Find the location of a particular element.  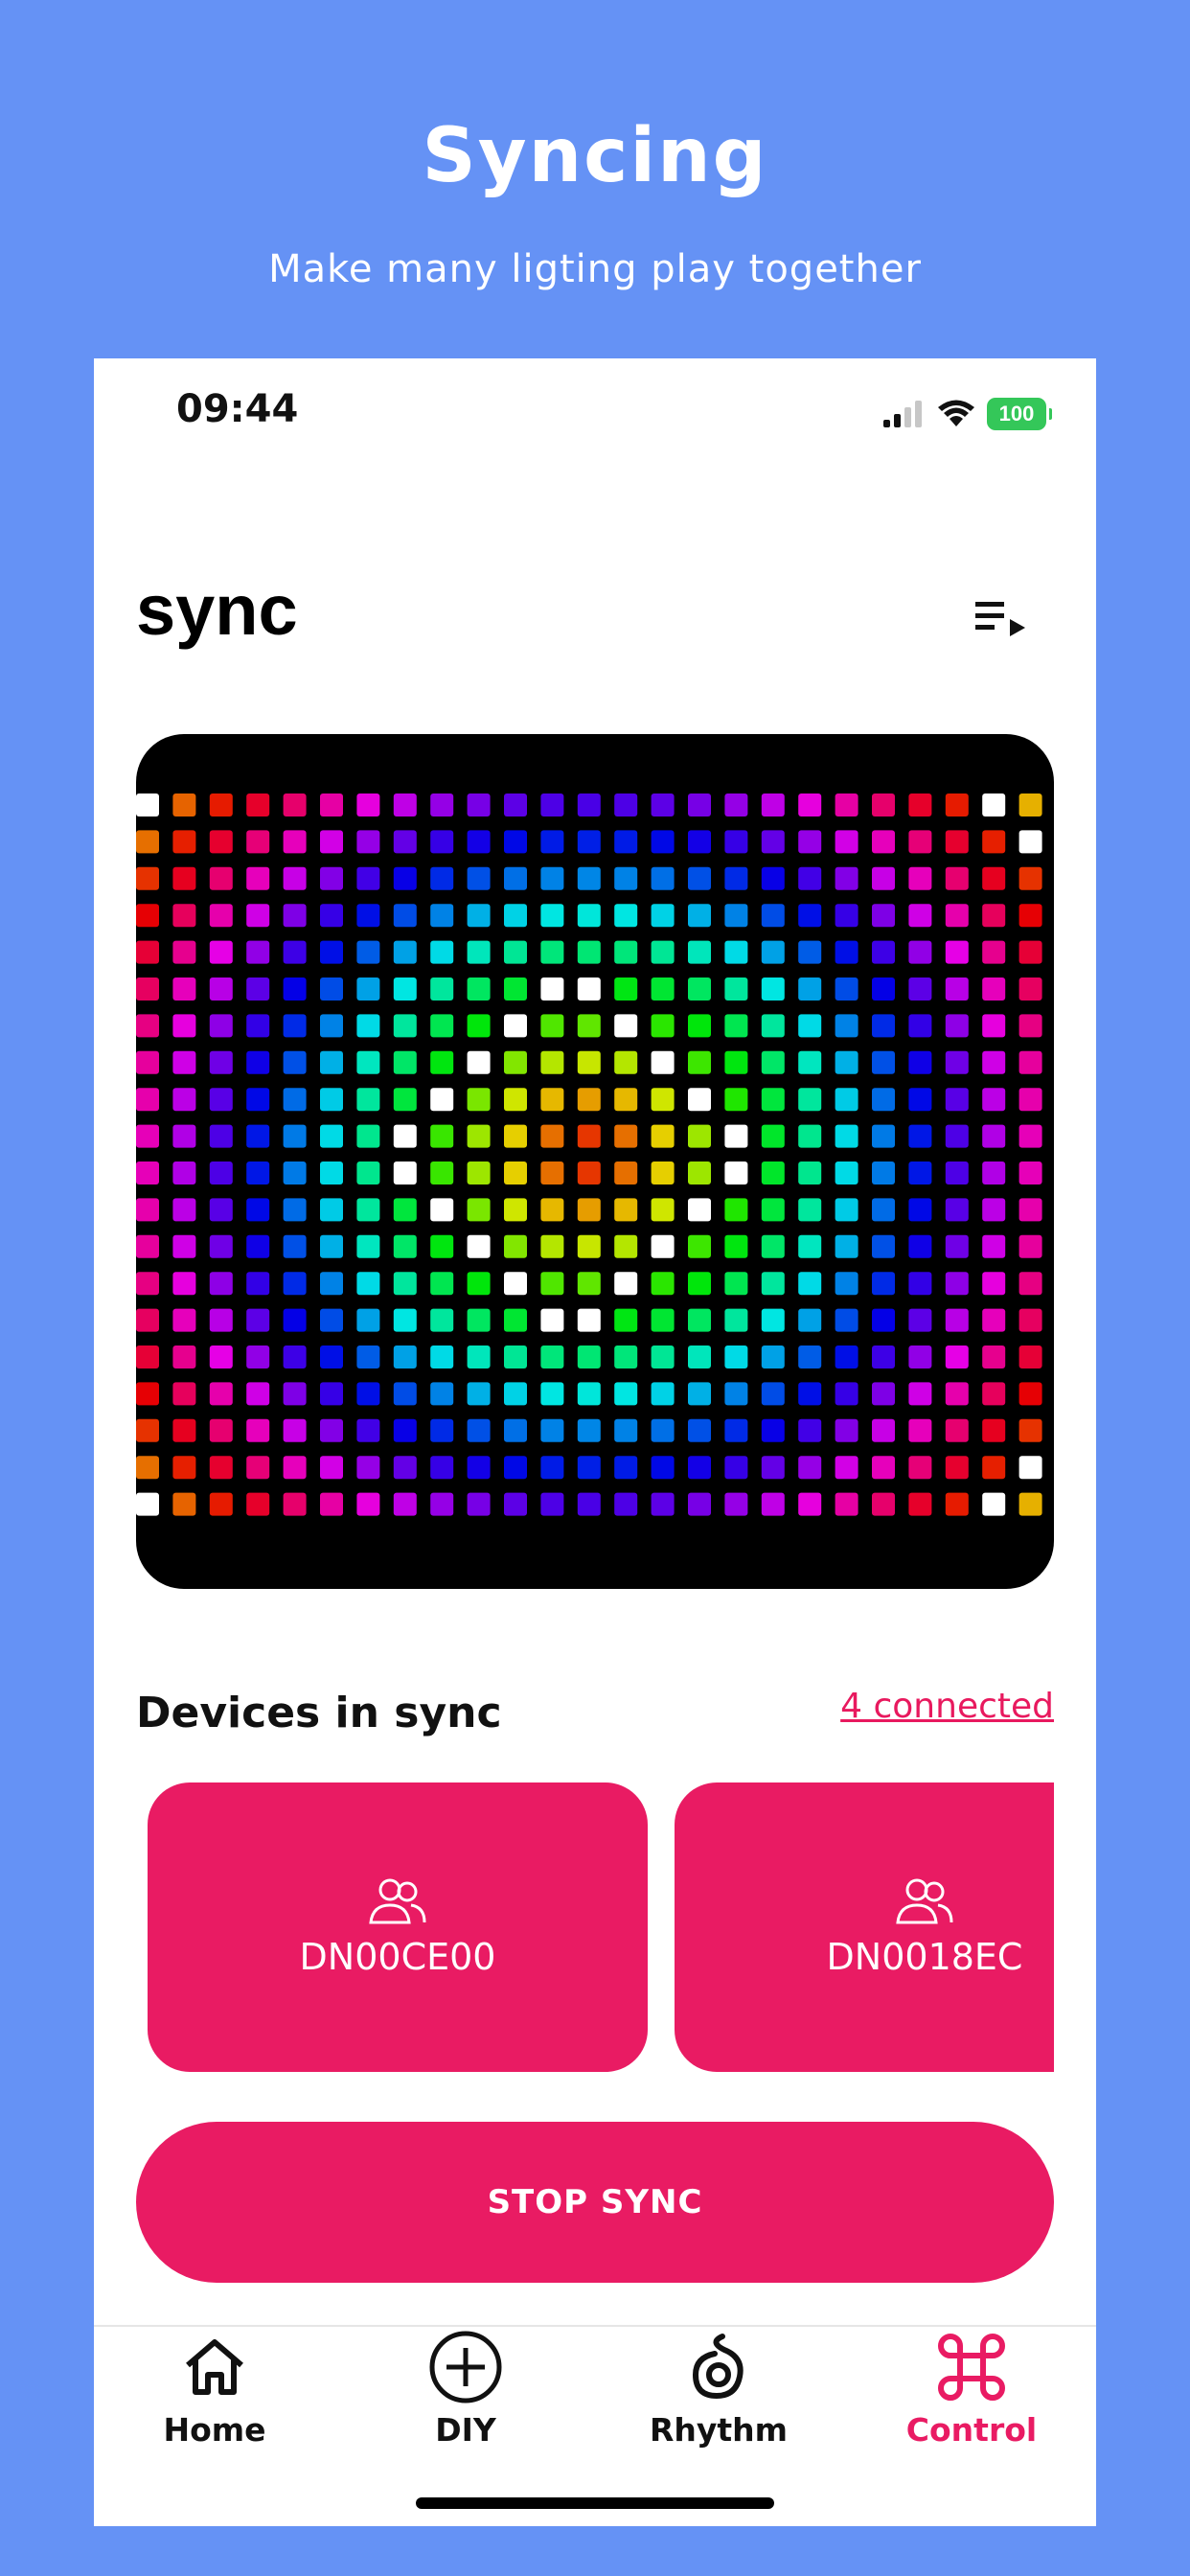

tab-diy: DIY is located at coordinates (466, 2388).